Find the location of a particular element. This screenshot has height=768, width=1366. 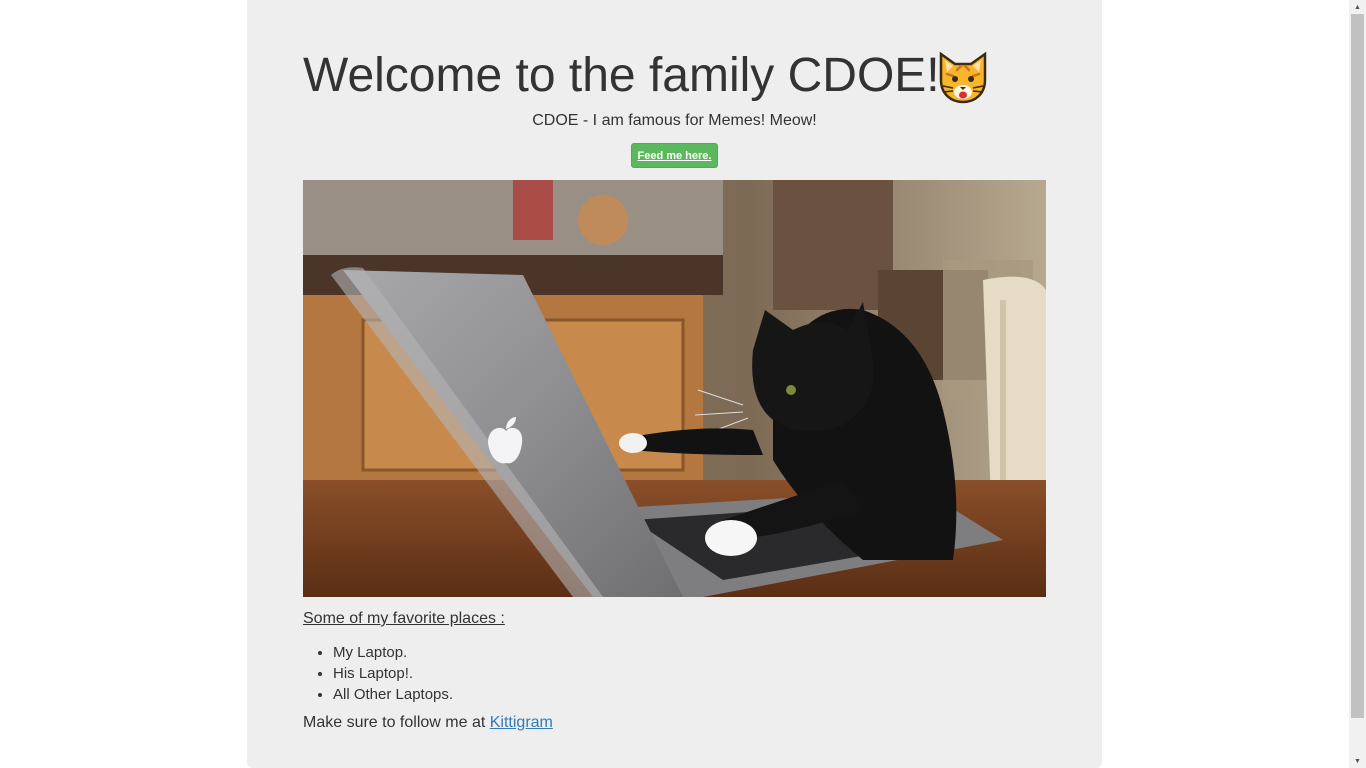

feed-me-button: Feed me here. is located at coordinates (674, 155).